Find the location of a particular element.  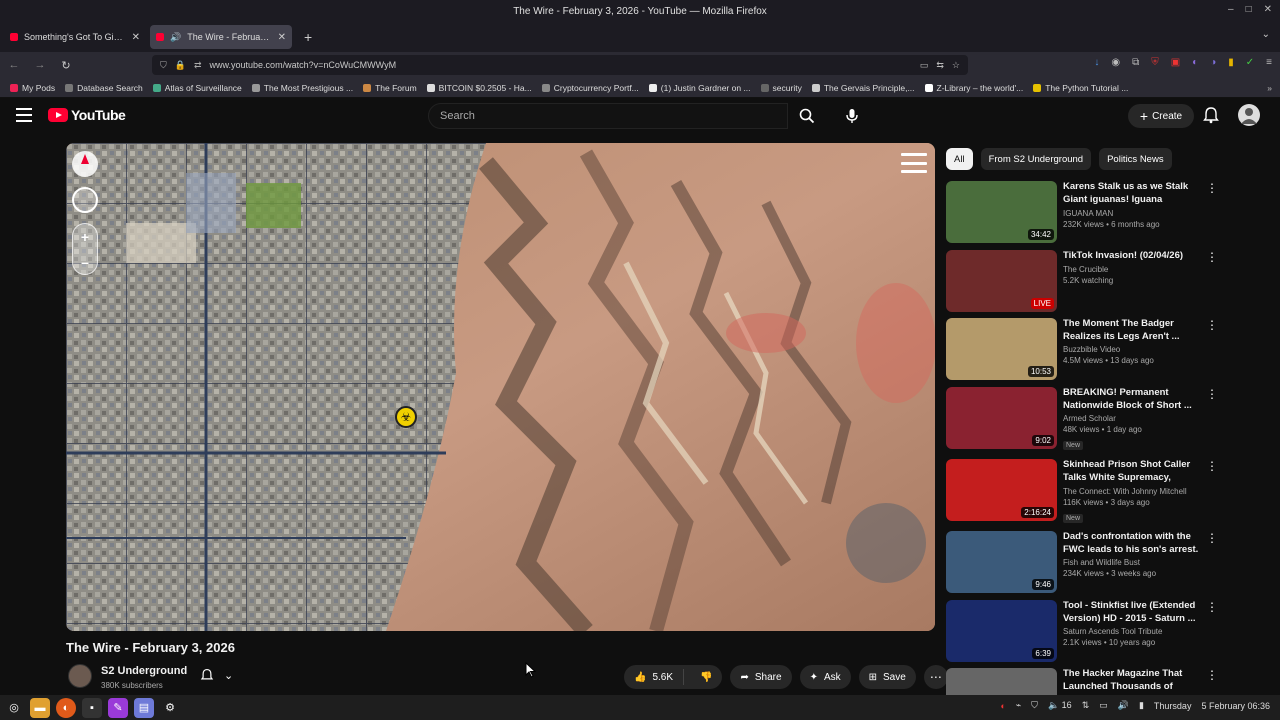

app-launcher-icon: ◎ is located at coordinates (14, 708).